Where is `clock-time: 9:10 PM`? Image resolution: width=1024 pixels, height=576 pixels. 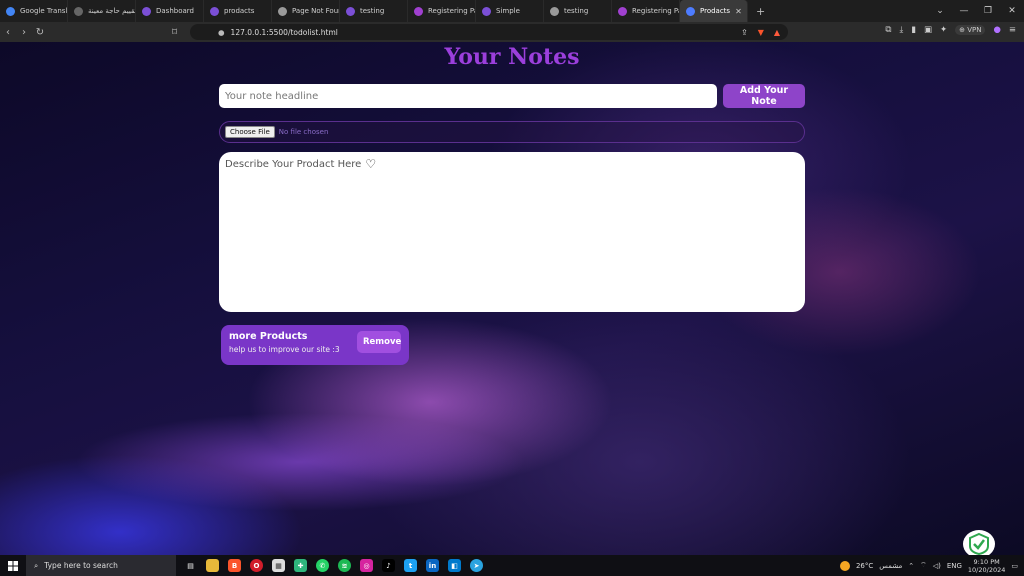 clock-time: 9:10 PM is located at coordinates (986, 561).